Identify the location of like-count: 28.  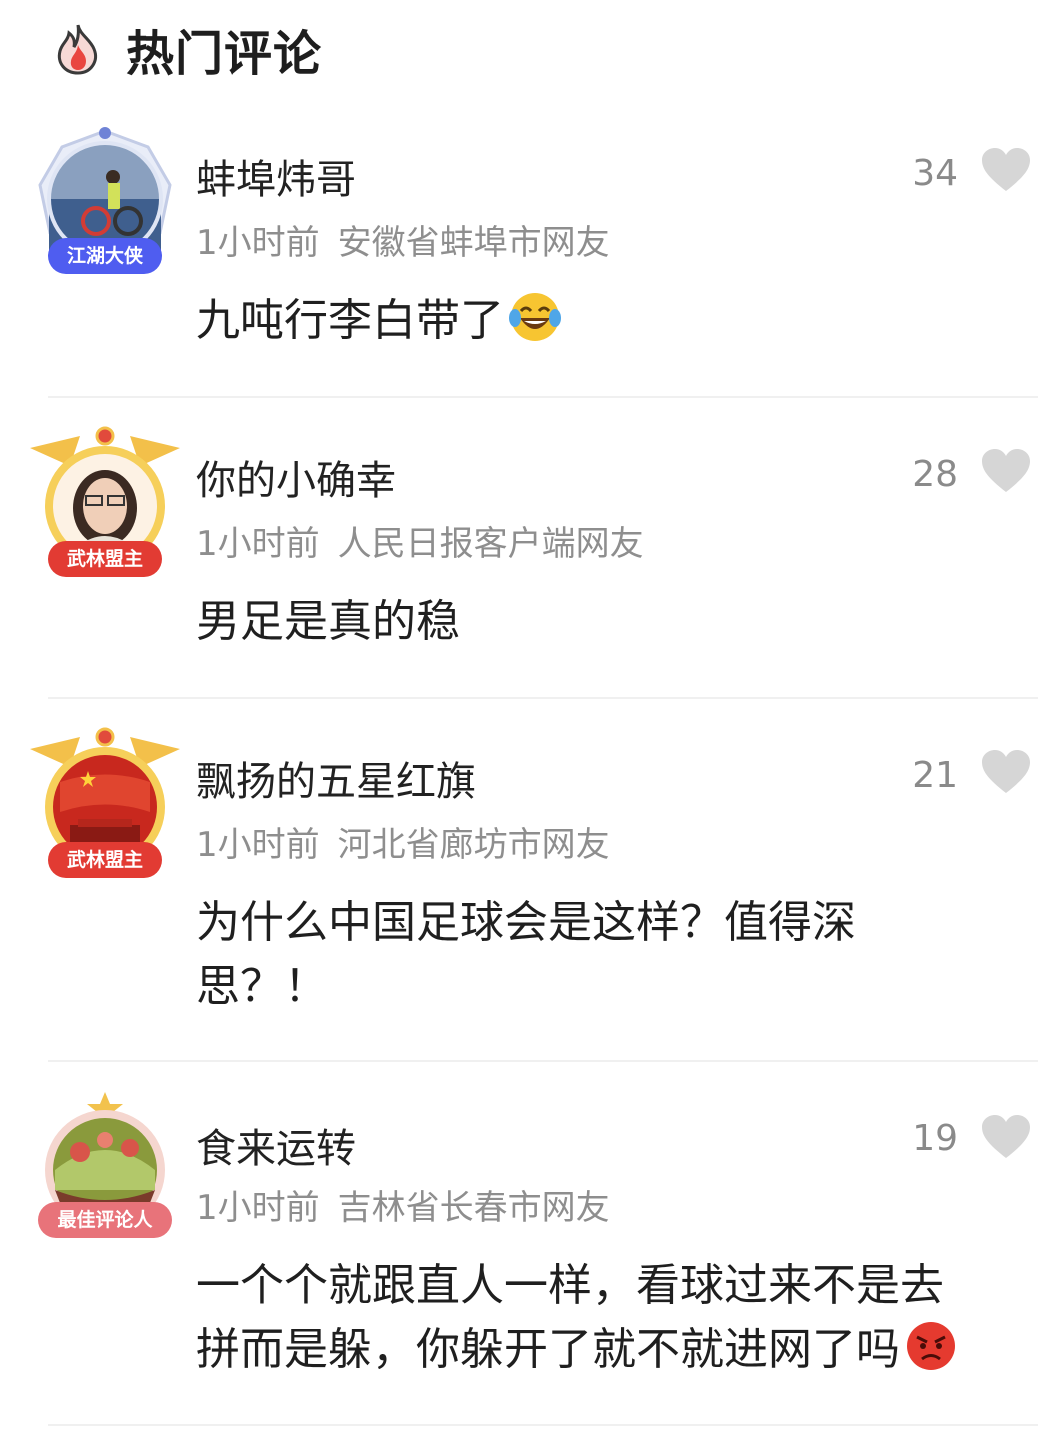
(935, 474).